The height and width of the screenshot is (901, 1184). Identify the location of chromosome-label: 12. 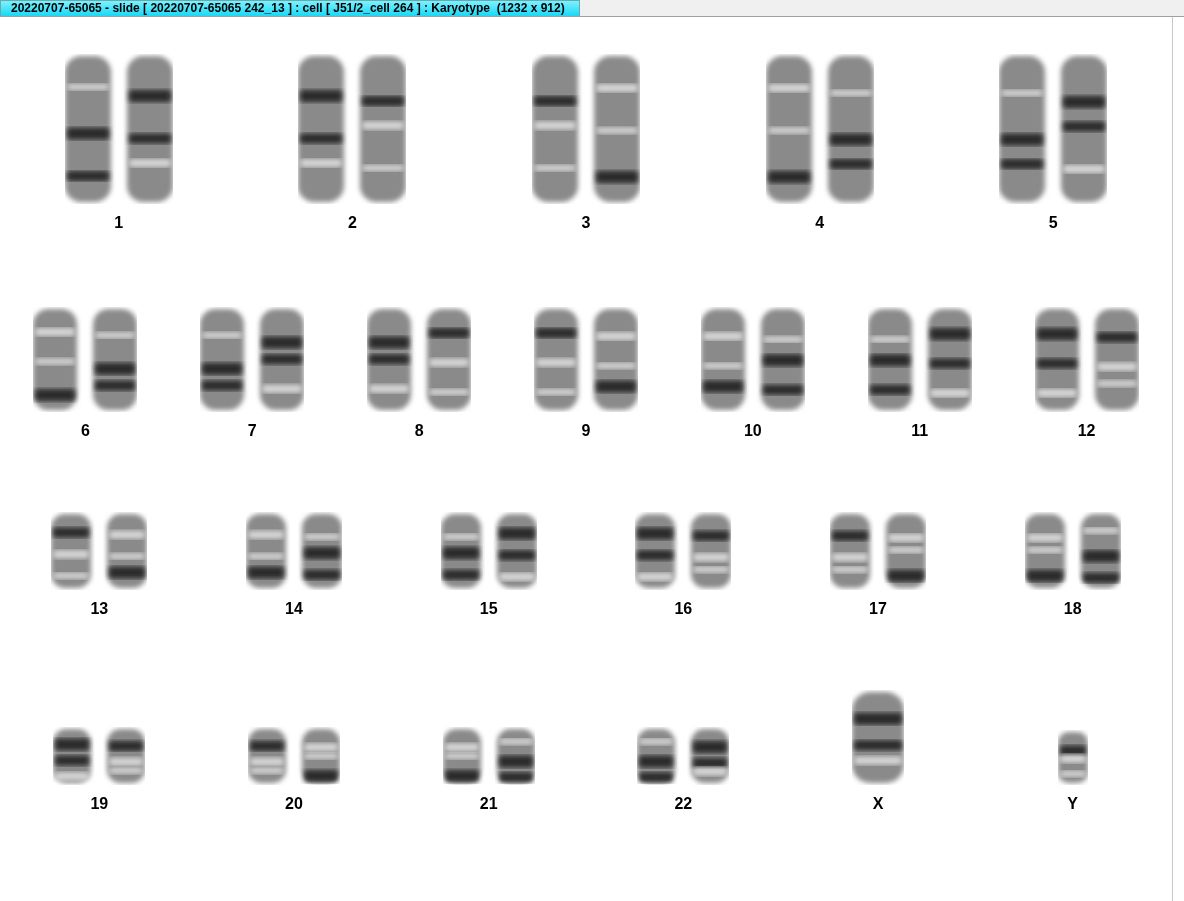
(1086, 431).